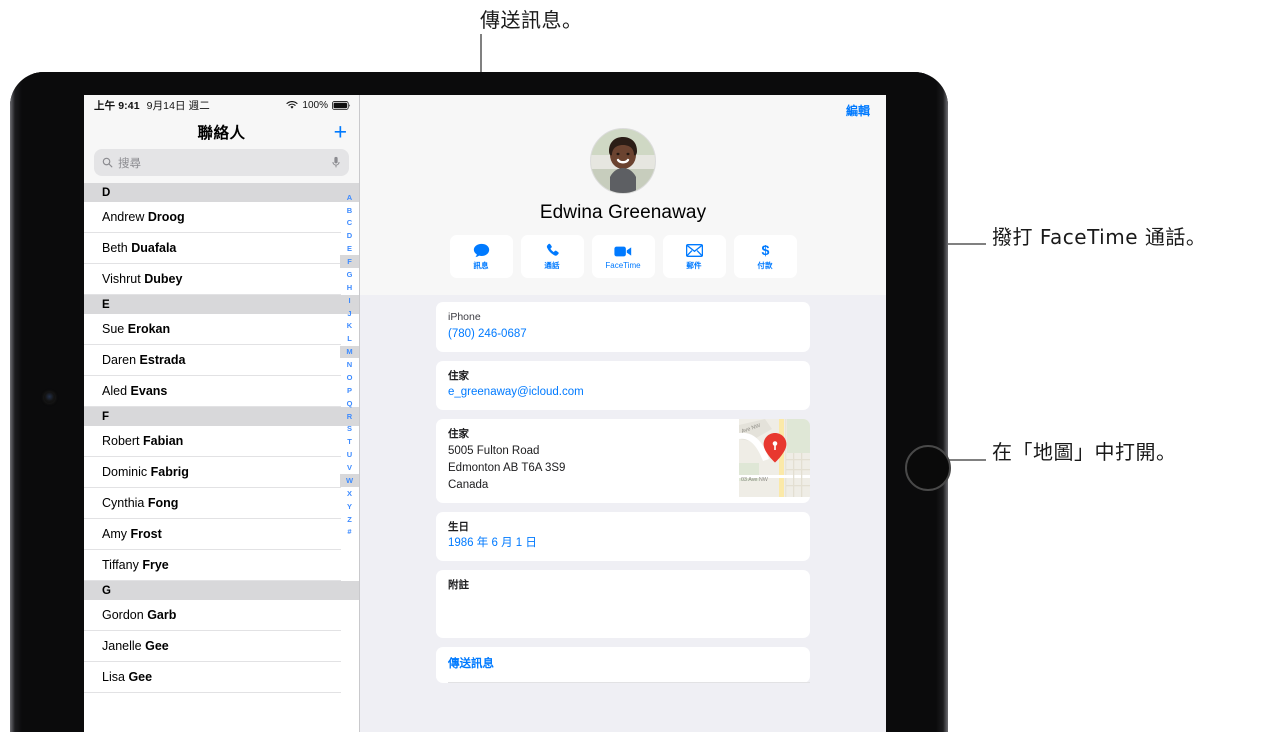 The image size is (1261, 732). I want to click on index-letter-#: #, so click(349, 532).